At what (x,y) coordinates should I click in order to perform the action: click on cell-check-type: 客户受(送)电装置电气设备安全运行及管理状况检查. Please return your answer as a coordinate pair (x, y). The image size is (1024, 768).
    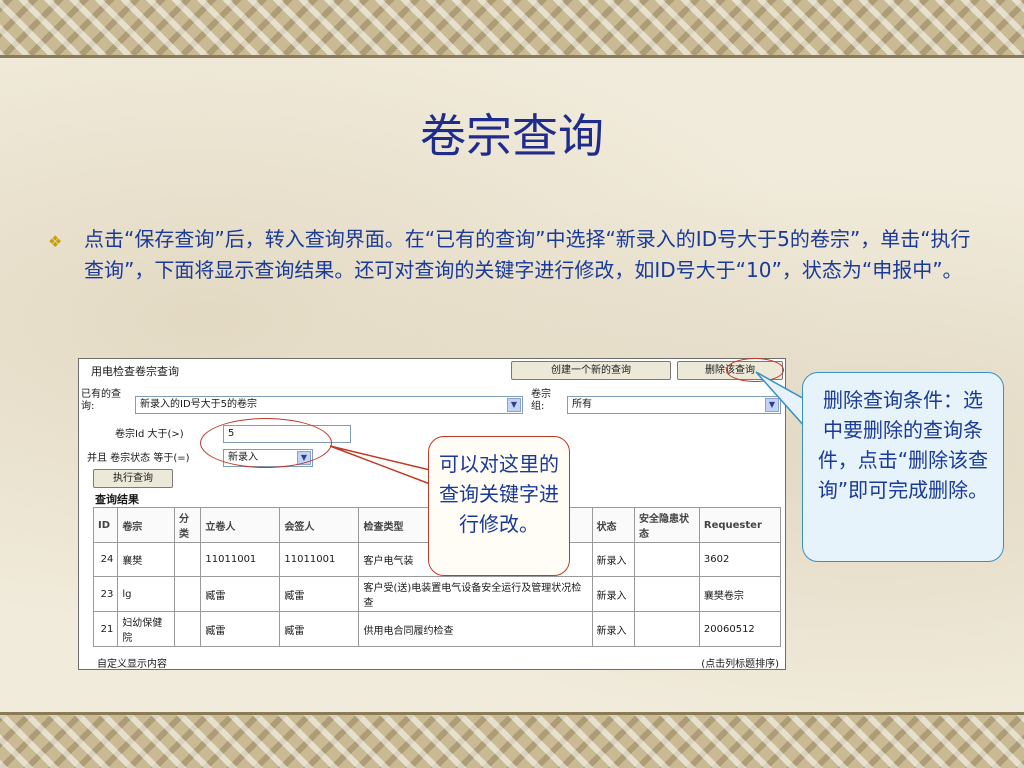
    Looking at the image, I should click on (475, 594).